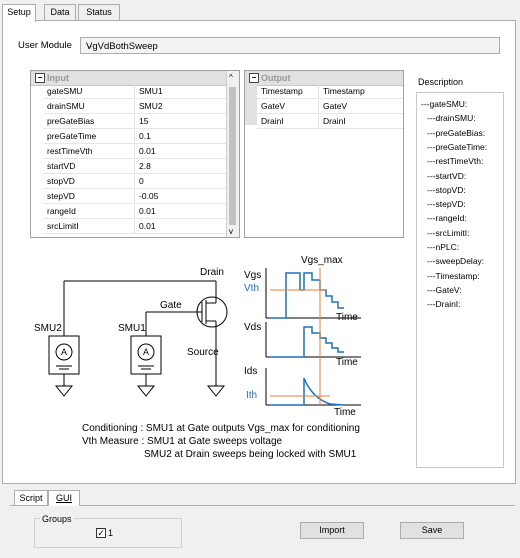 This screenshot has width=520, height=558. I want to click on description-box: ---gateSMU: ---drainSMU: ---preGateBias, so click(460, 280).